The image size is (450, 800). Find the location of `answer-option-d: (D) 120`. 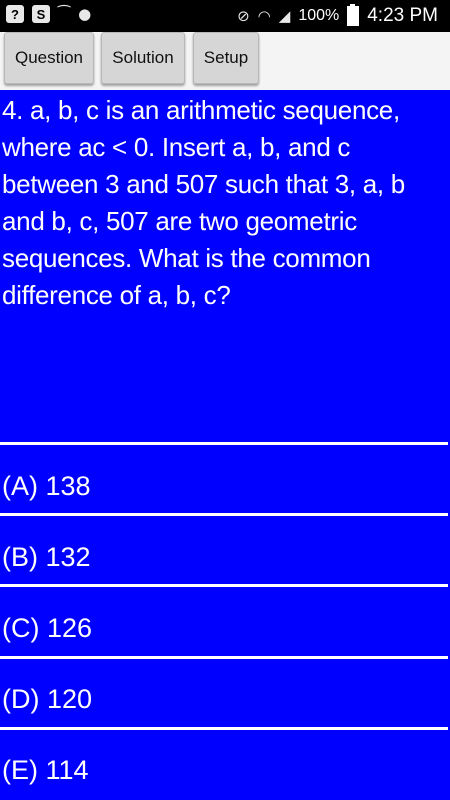

answer-option-d: (D) 120 is located at coordinates (222, 699).